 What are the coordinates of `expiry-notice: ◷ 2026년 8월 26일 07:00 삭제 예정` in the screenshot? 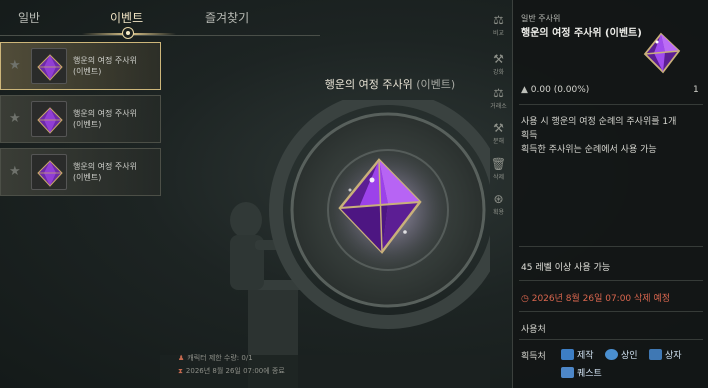 It's located at (595, 297).